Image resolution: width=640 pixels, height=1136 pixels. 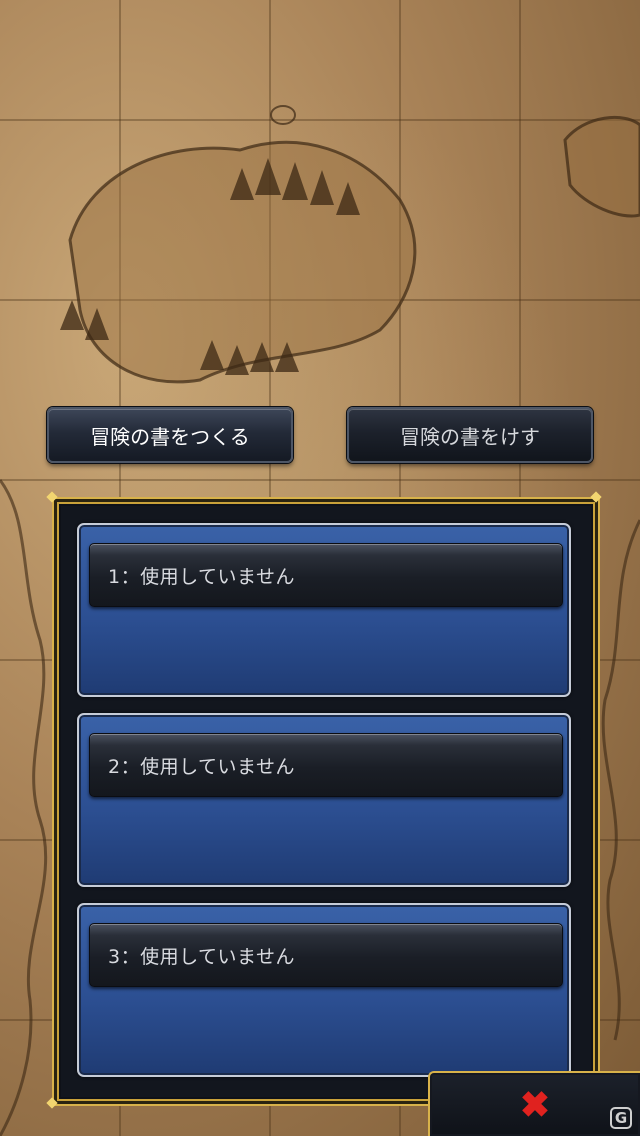 What do you see at coordinates (326, 765) in the screenshot?
I see `save-slot-title-bar: 2：使用していません` at bounding box center [326, 765].